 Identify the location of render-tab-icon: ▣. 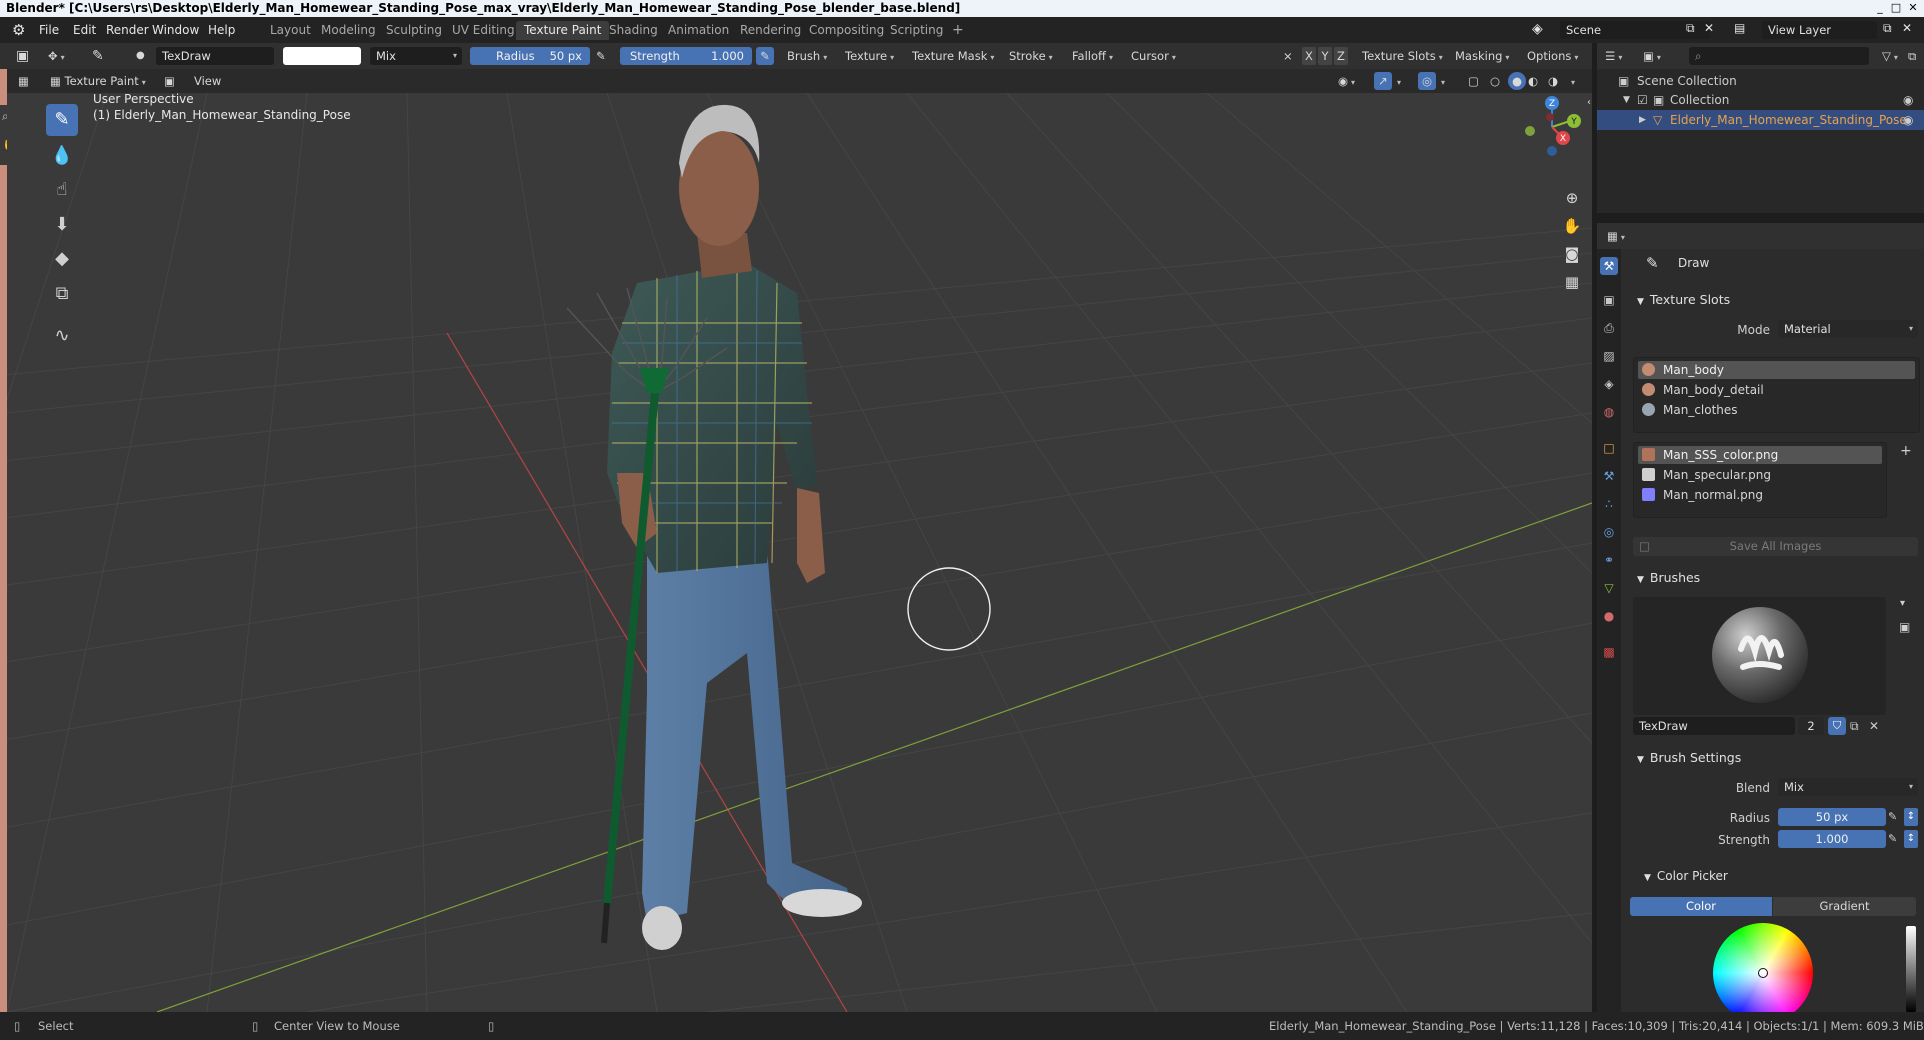
(1609, 300).